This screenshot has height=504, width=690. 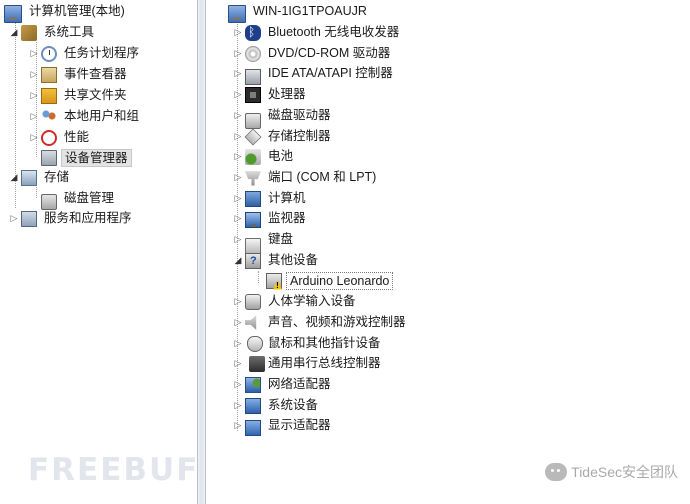 What do you see at coordinates (253, 136) in the screenshot?
I see `storage-controller-icon` at bounding box center [253, 136].